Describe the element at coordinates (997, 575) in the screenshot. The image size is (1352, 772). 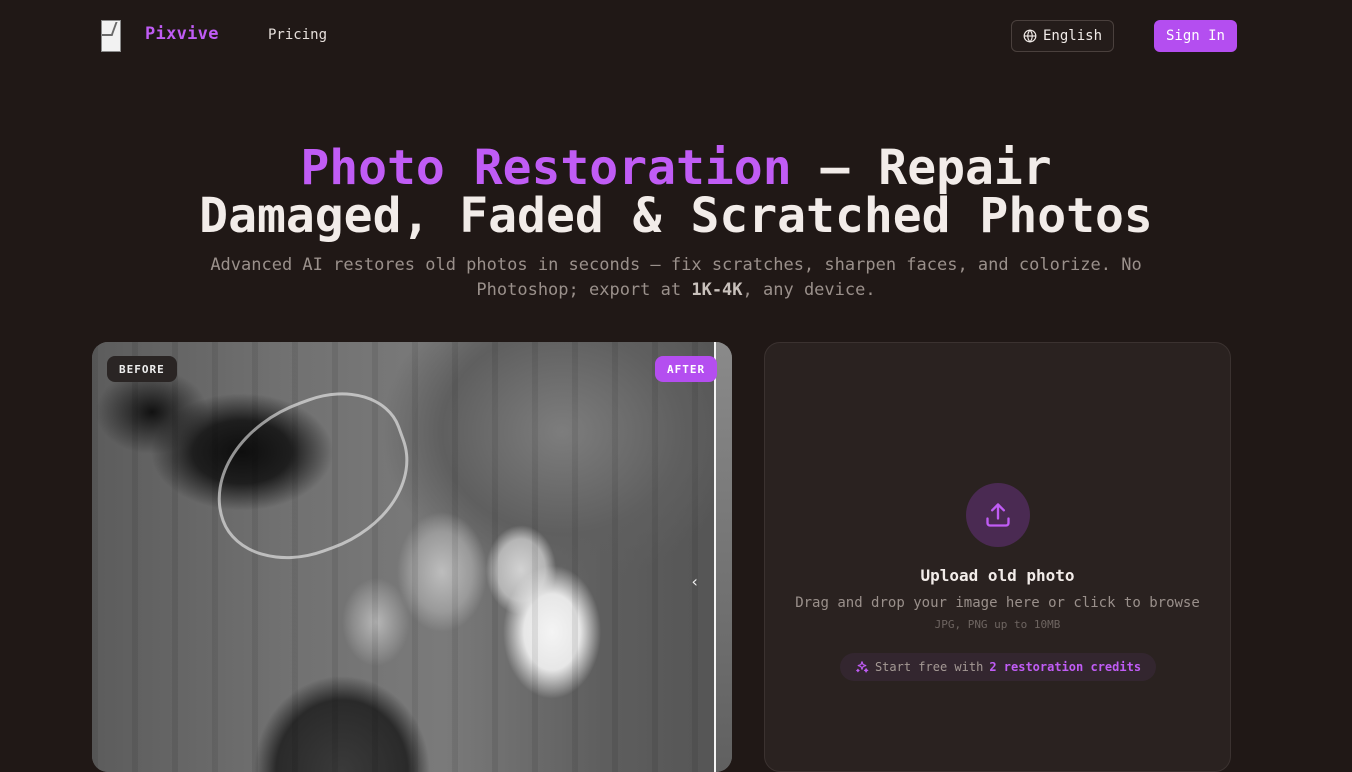
I see `upload-title: Upload old photo` at that location.